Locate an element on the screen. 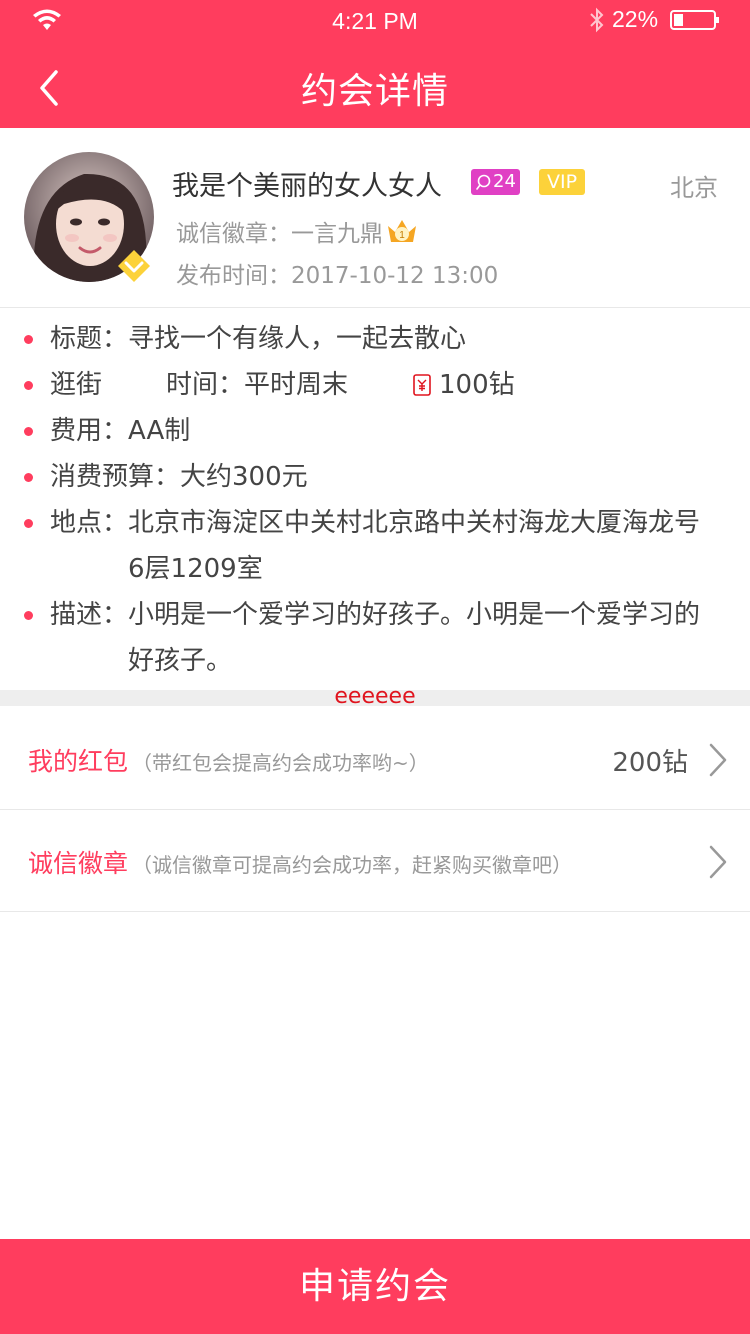  avatar-wrap is located at coordinates (89, 217).